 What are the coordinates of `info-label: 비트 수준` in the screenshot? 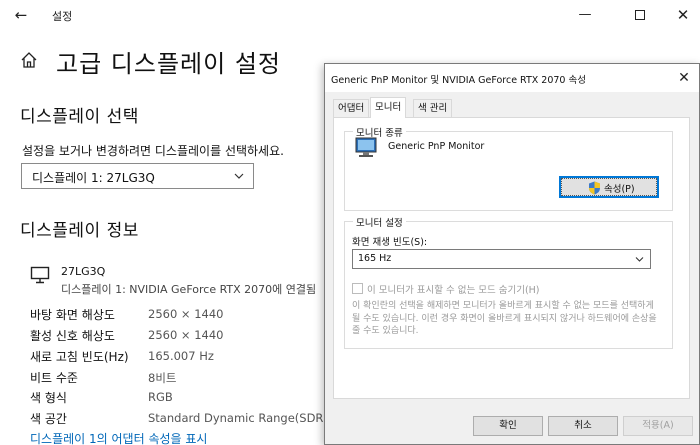 It's located at (54, 378).